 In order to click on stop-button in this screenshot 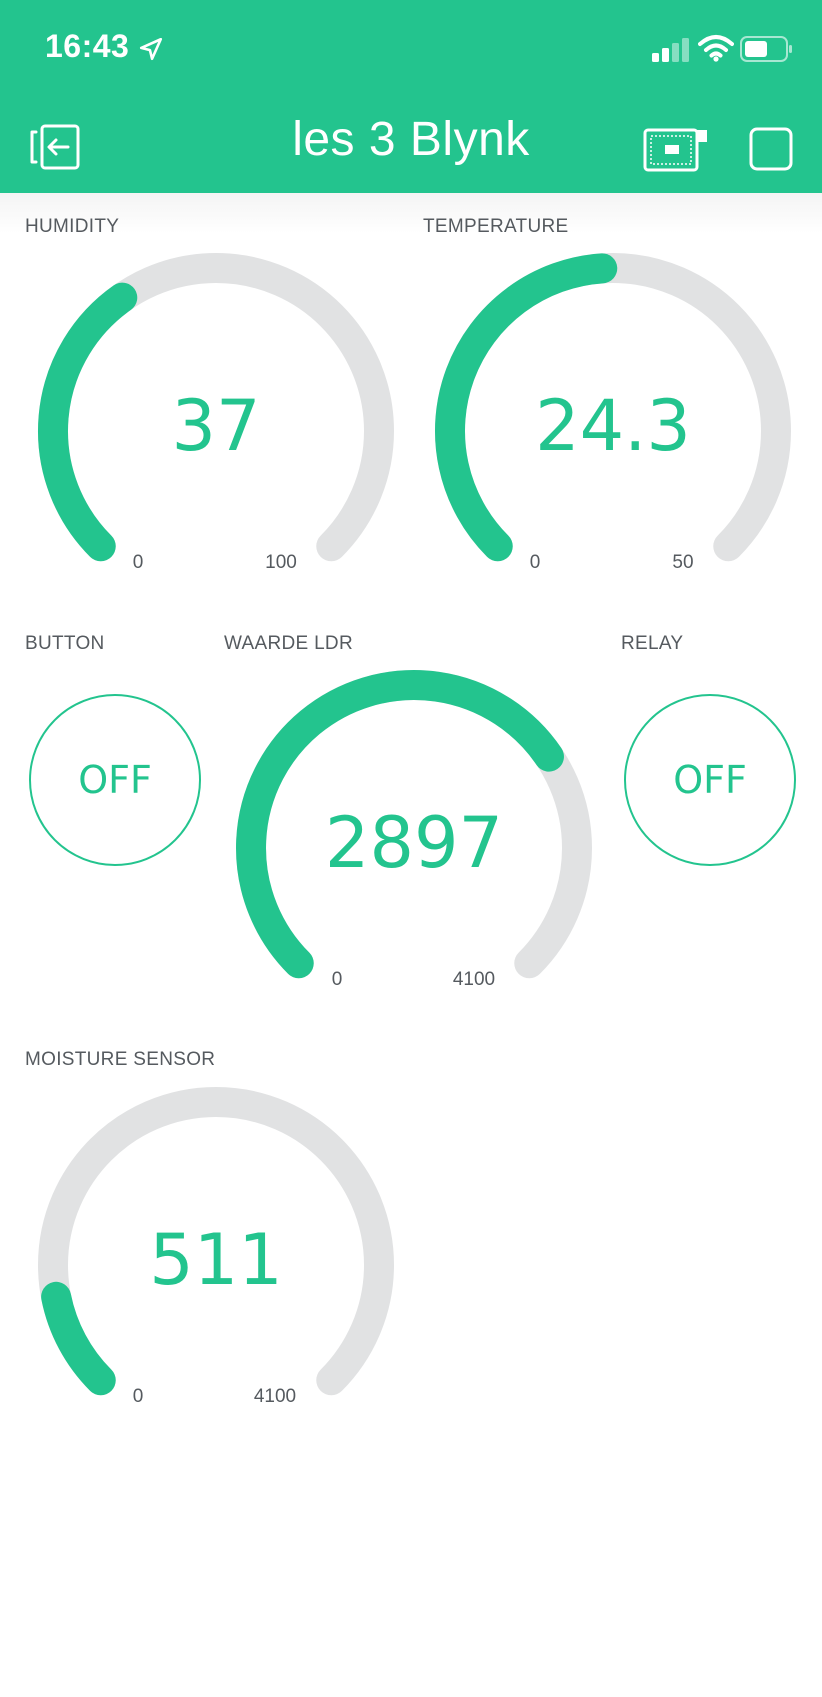, I will do `click(771, 149)`.